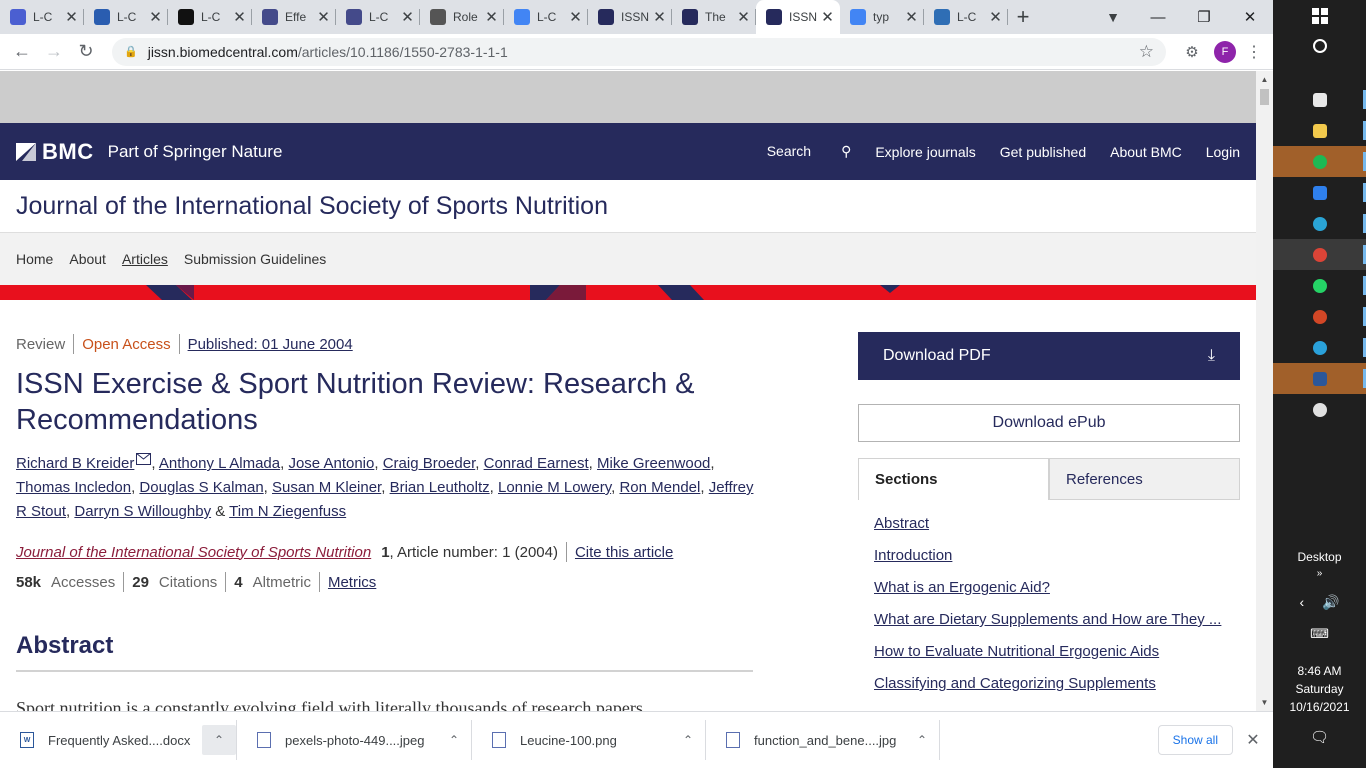 This screenshot has width=1366, height=768. What do you see at coordinates (1057, 594) in the screenshot?
I see `section-link: What is an Ergogenic Aid?` at bounding box center [1057, 594].